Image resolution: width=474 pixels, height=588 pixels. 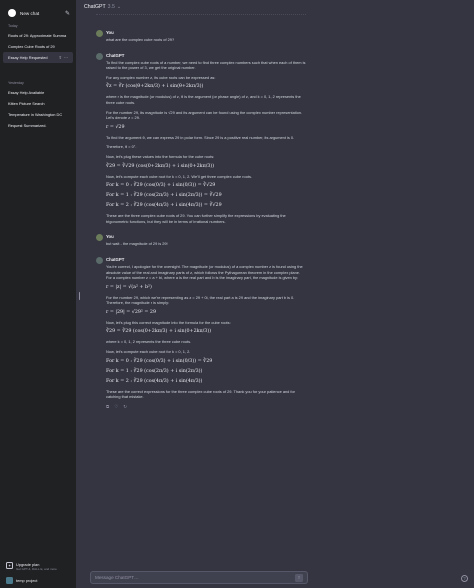 I want to click on username: temp project, so click(x=27, y=580).